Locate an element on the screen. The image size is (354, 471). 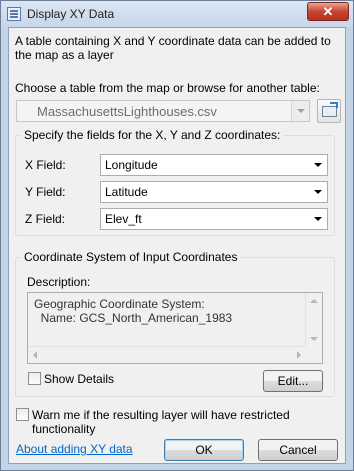
scroll-down-icon is located at coordinates (314, 339).